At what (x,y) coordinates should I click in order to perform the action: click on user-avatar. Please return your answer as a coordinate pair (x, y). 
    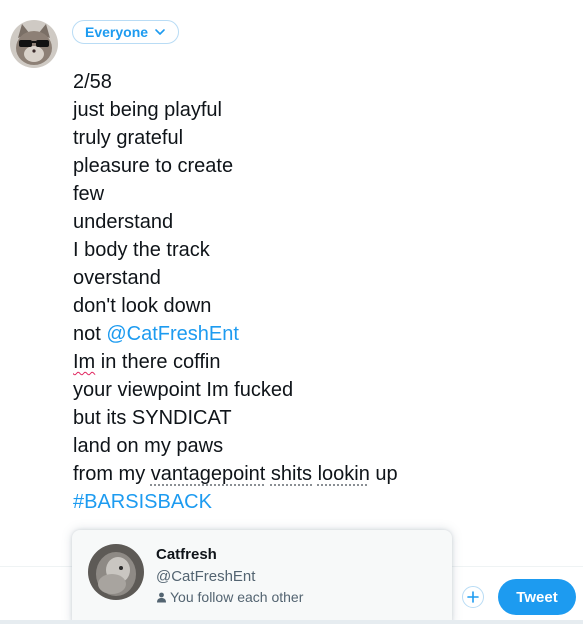
    Looking at the image, I should click on (34, 44).